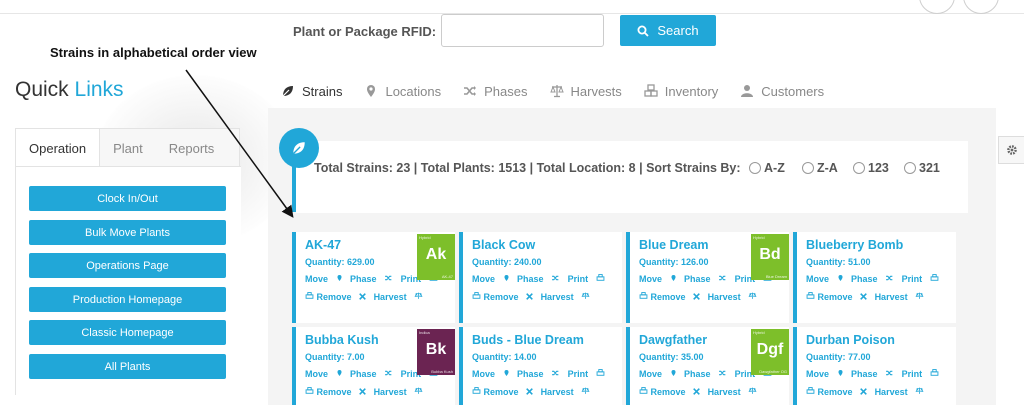 The image size is (1024, 405). What do you see at coordinates (447, 276) in the screenshot?
I see `strain-tile-name: AK-47` at bounding box center [447, 276].